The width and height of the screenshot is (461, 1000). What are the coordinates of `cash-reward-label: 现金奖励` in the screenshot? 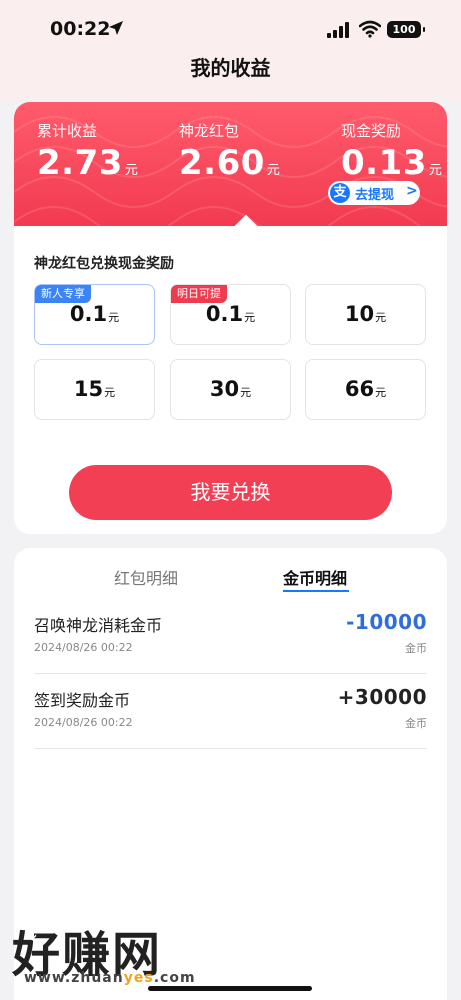 It's located at (371, 131).